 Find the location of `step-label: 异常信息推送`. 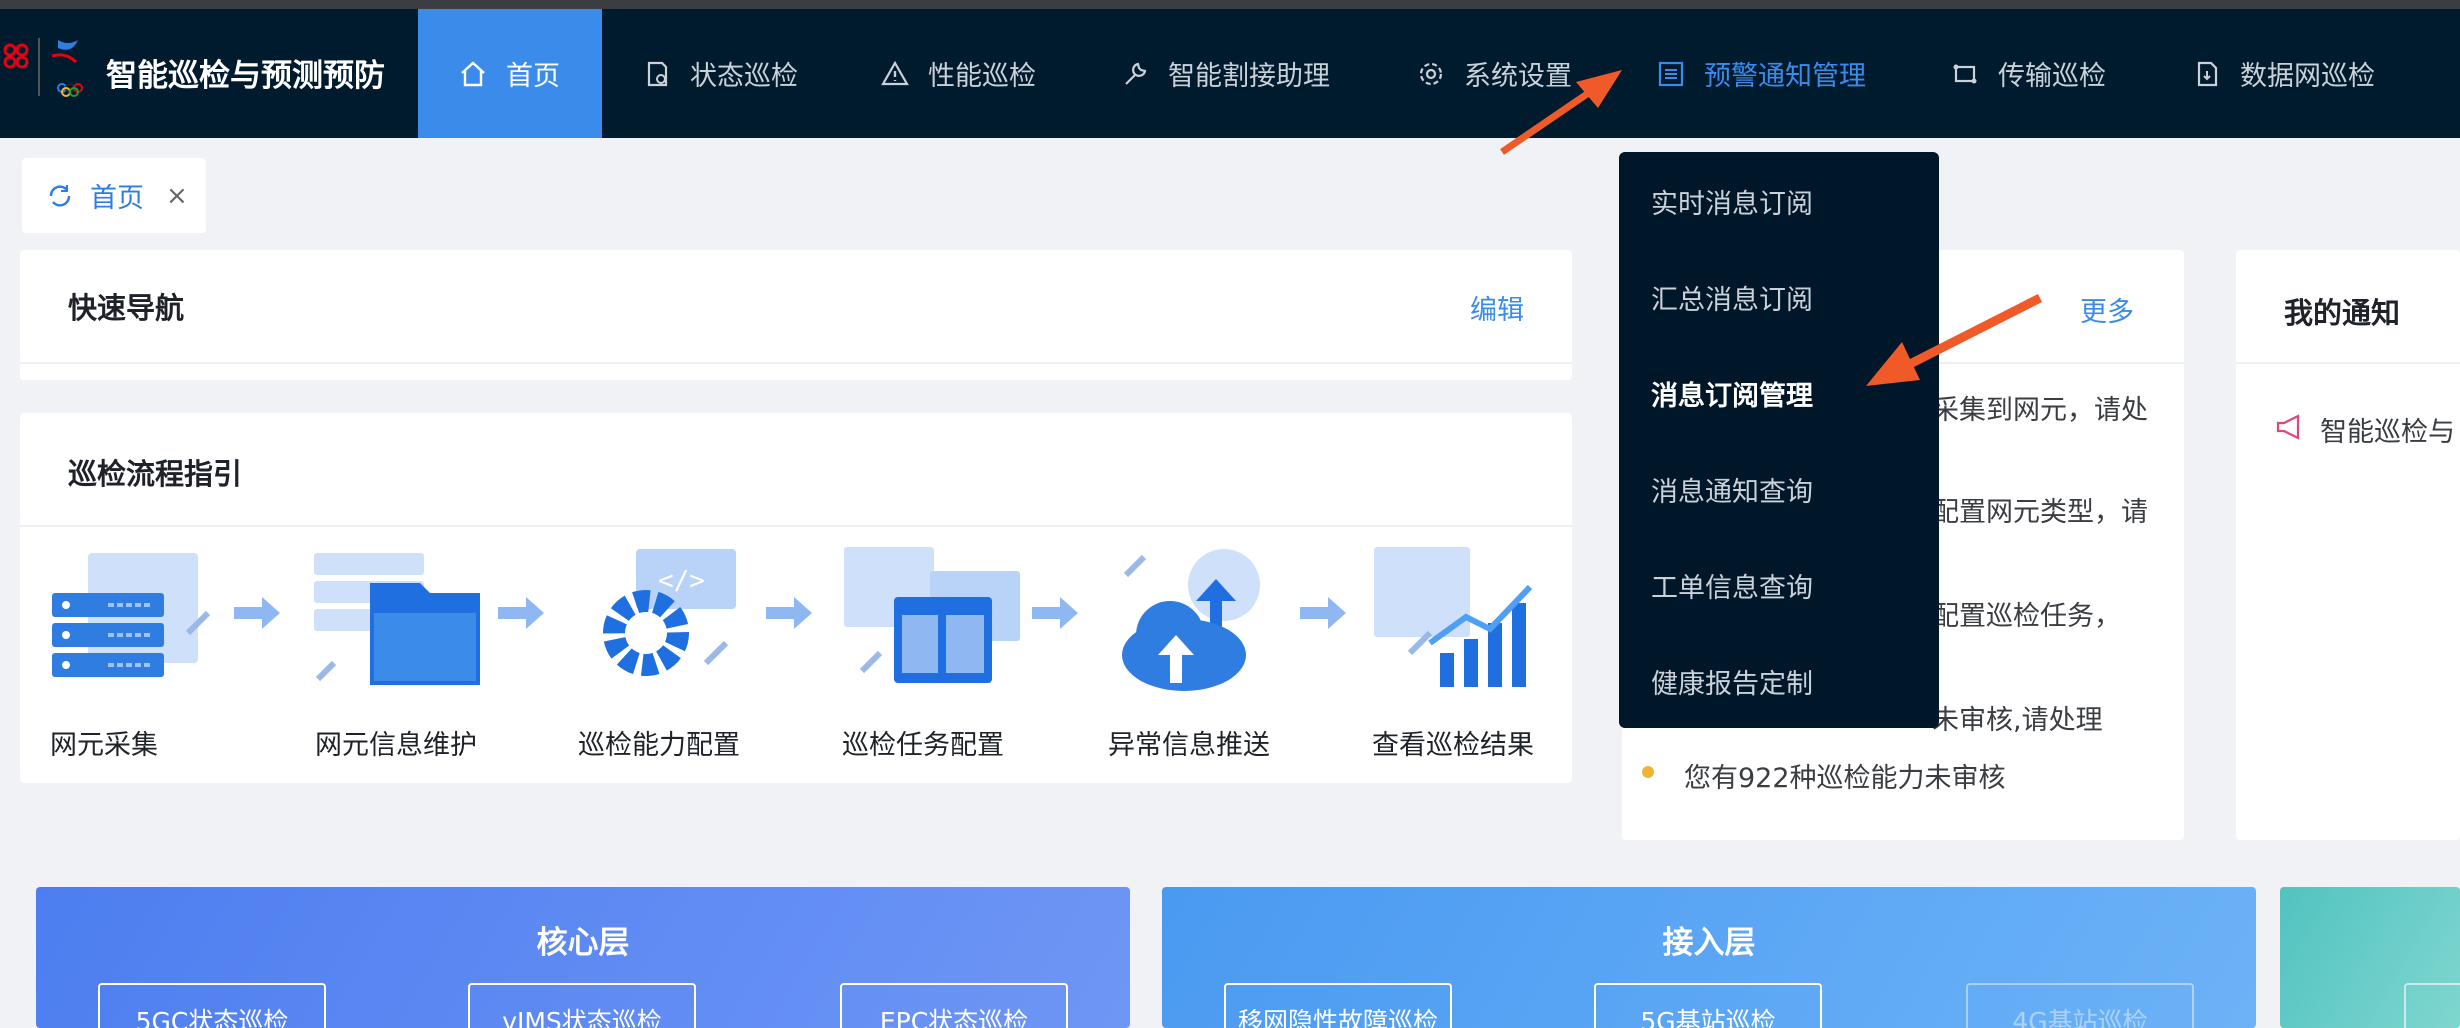

step-label: 异常信息推送 is located at coordinates (1189, 745).